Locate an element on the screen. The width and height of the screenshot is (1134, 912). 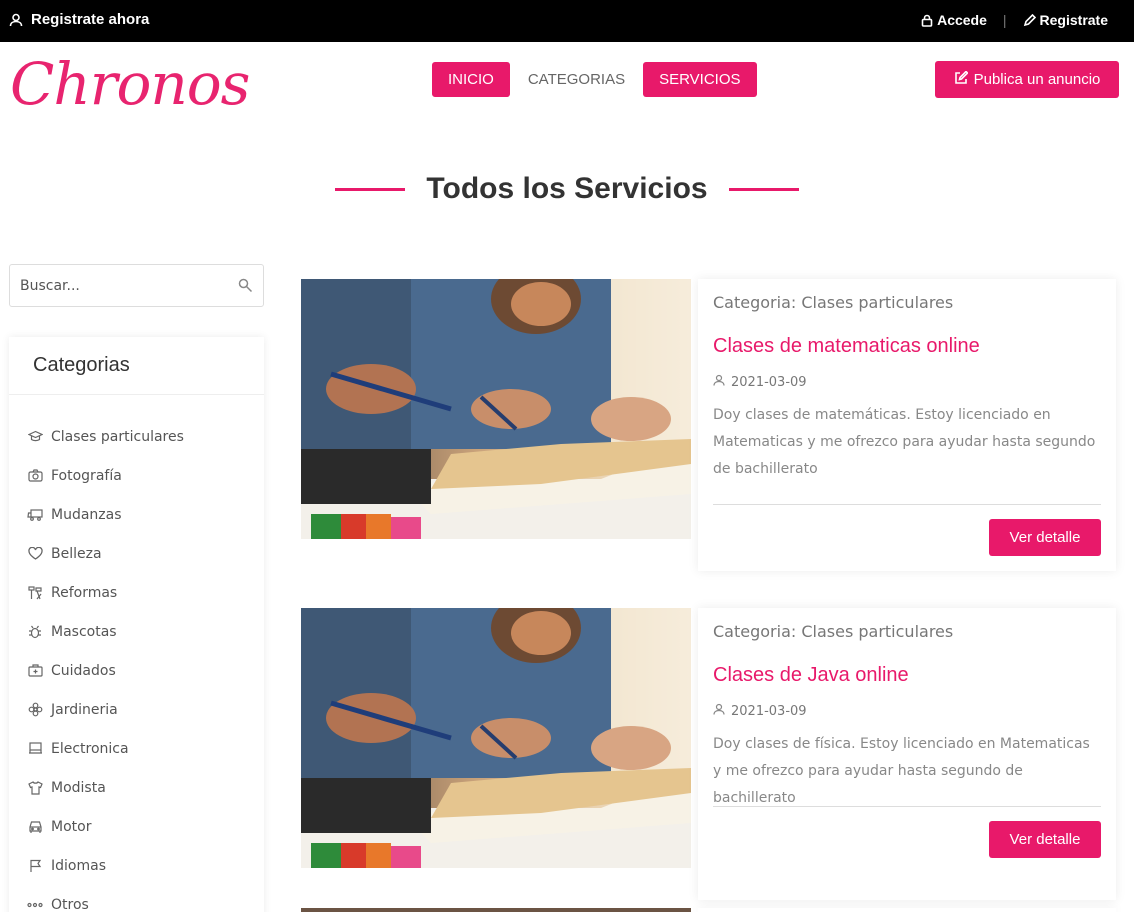
search-box is located at coordinates (136, 285).